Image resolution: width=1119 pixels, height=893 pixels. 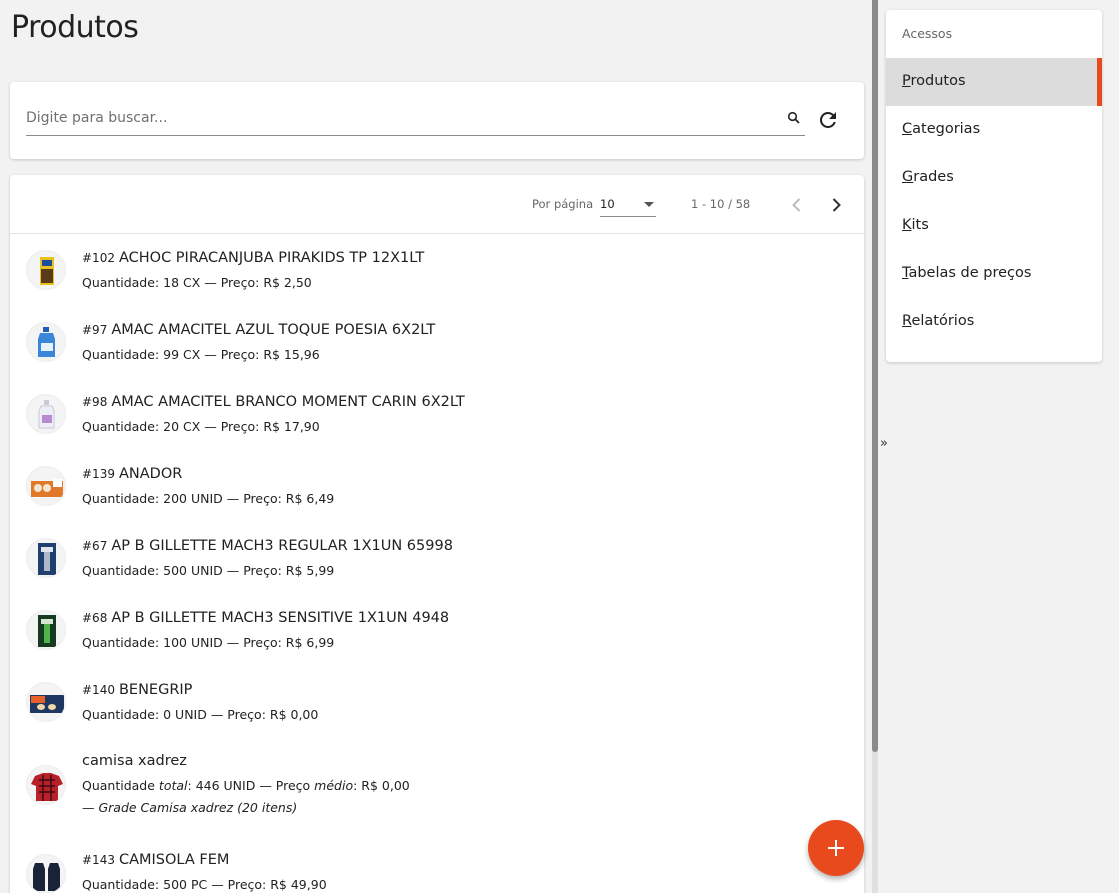 What do you see at coordinates (563, 204) in the screenshot?
I see `per-page-label: Por página` at bounding box center [563, 204].